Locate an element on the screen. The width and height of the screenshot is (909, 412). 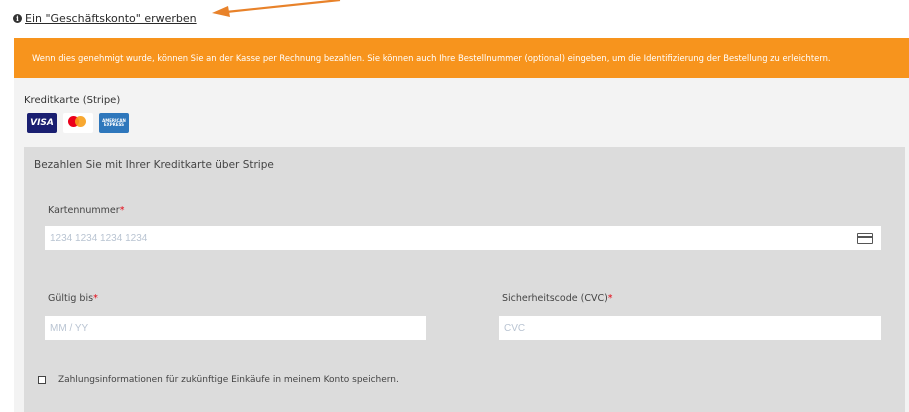
cvc-input is located at coordinates (690, 328).